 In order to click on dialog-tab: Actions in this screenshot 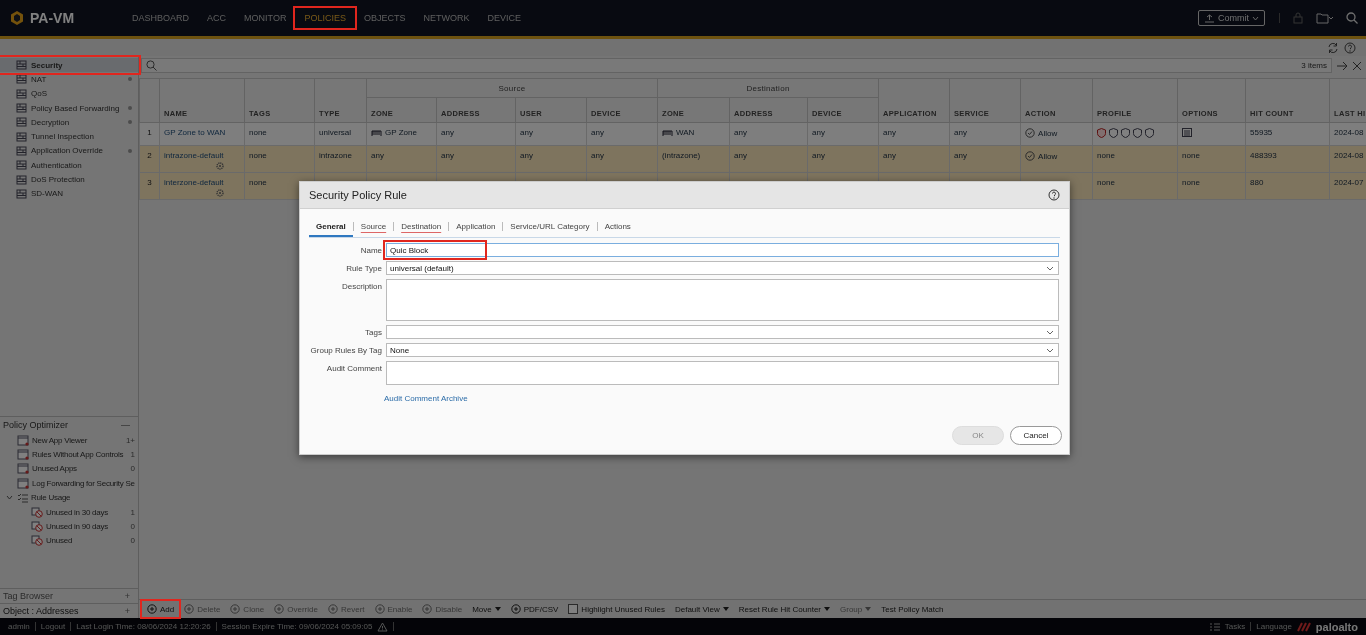, I will do `click(617, 229)`.